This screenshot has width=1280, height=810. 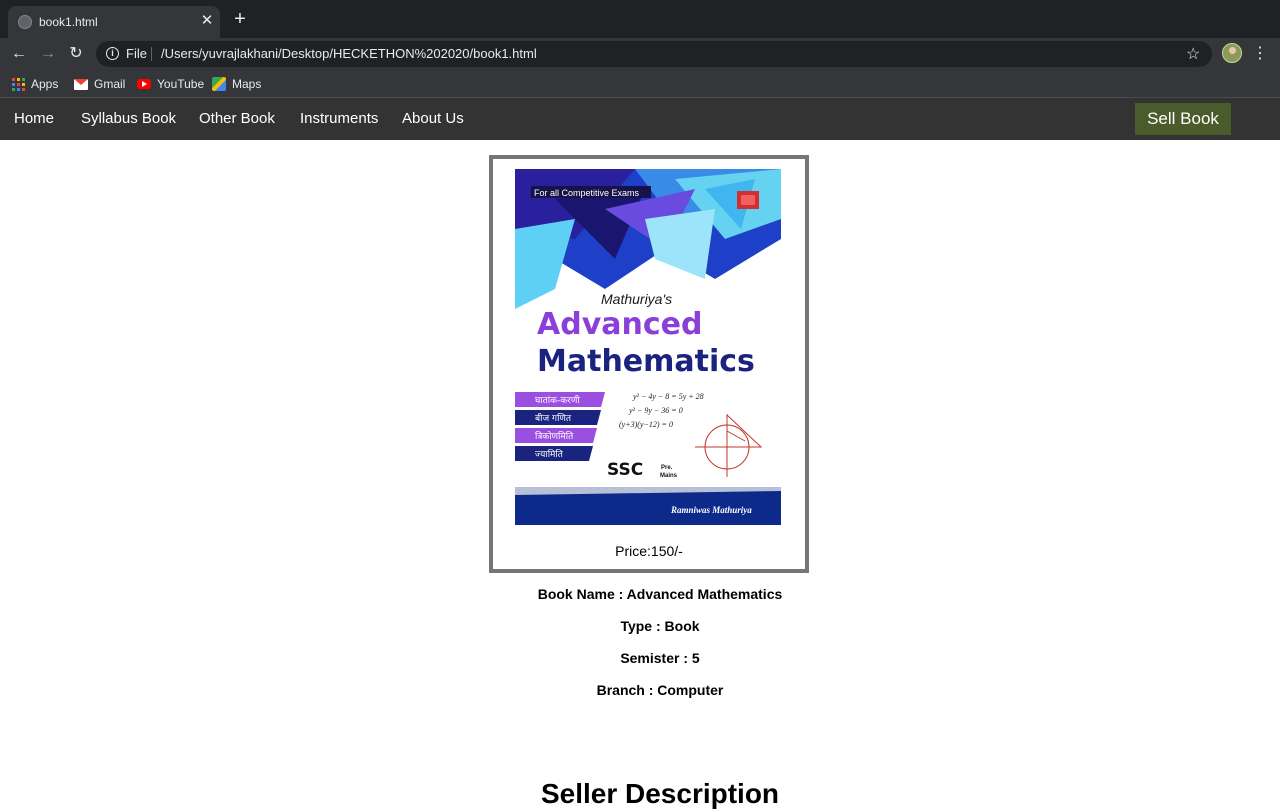 I want to click on bookmark-label: Maps, so click(x=247, y=84).